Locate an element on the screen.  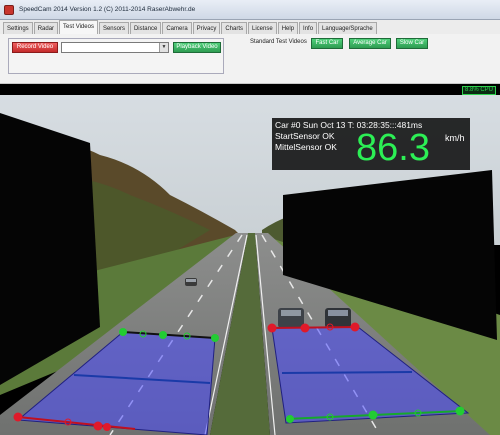
chevron-down-icon: ▼ is located at coordinates (163, 47).